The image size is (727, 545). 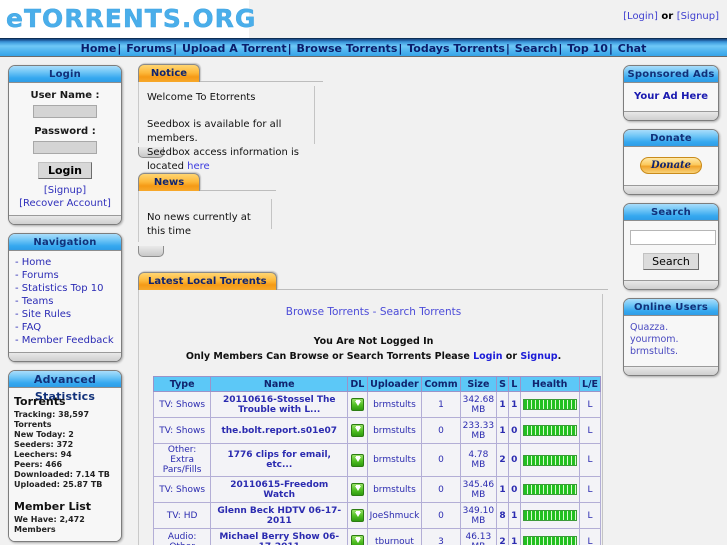 I want to click on col-header-comm: Comm, so click(x=441, y=384).